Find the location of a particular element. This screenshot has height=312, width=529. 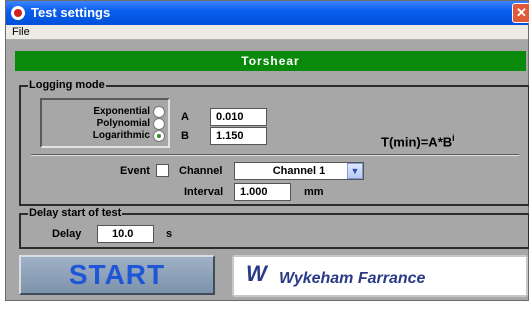

logo-mark: W is located at coordinates (256, 273).